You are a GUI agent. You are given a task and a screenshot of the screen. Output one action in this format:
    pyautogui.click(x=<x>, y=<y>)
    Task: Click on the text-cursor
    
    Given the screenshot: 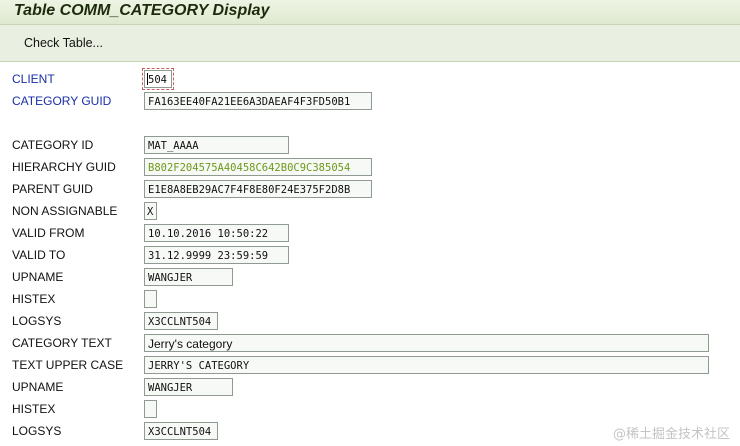 What is the action you would take?
    pyautogui.click(x=147, y=79)
    